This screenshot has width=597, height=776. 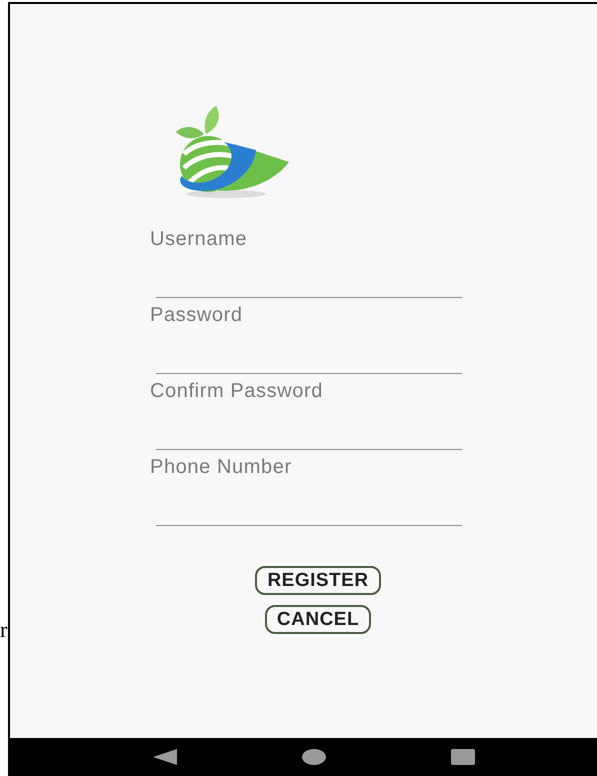 I want to click on home-icon, so click(x=314, y=757).